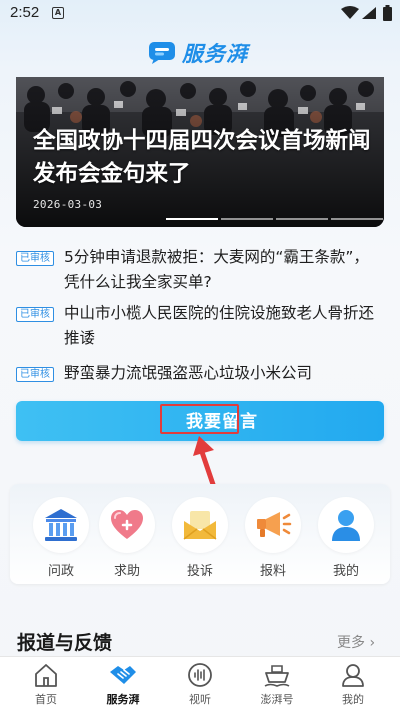  I want to click on service-label: 报料, so click(272, 571).